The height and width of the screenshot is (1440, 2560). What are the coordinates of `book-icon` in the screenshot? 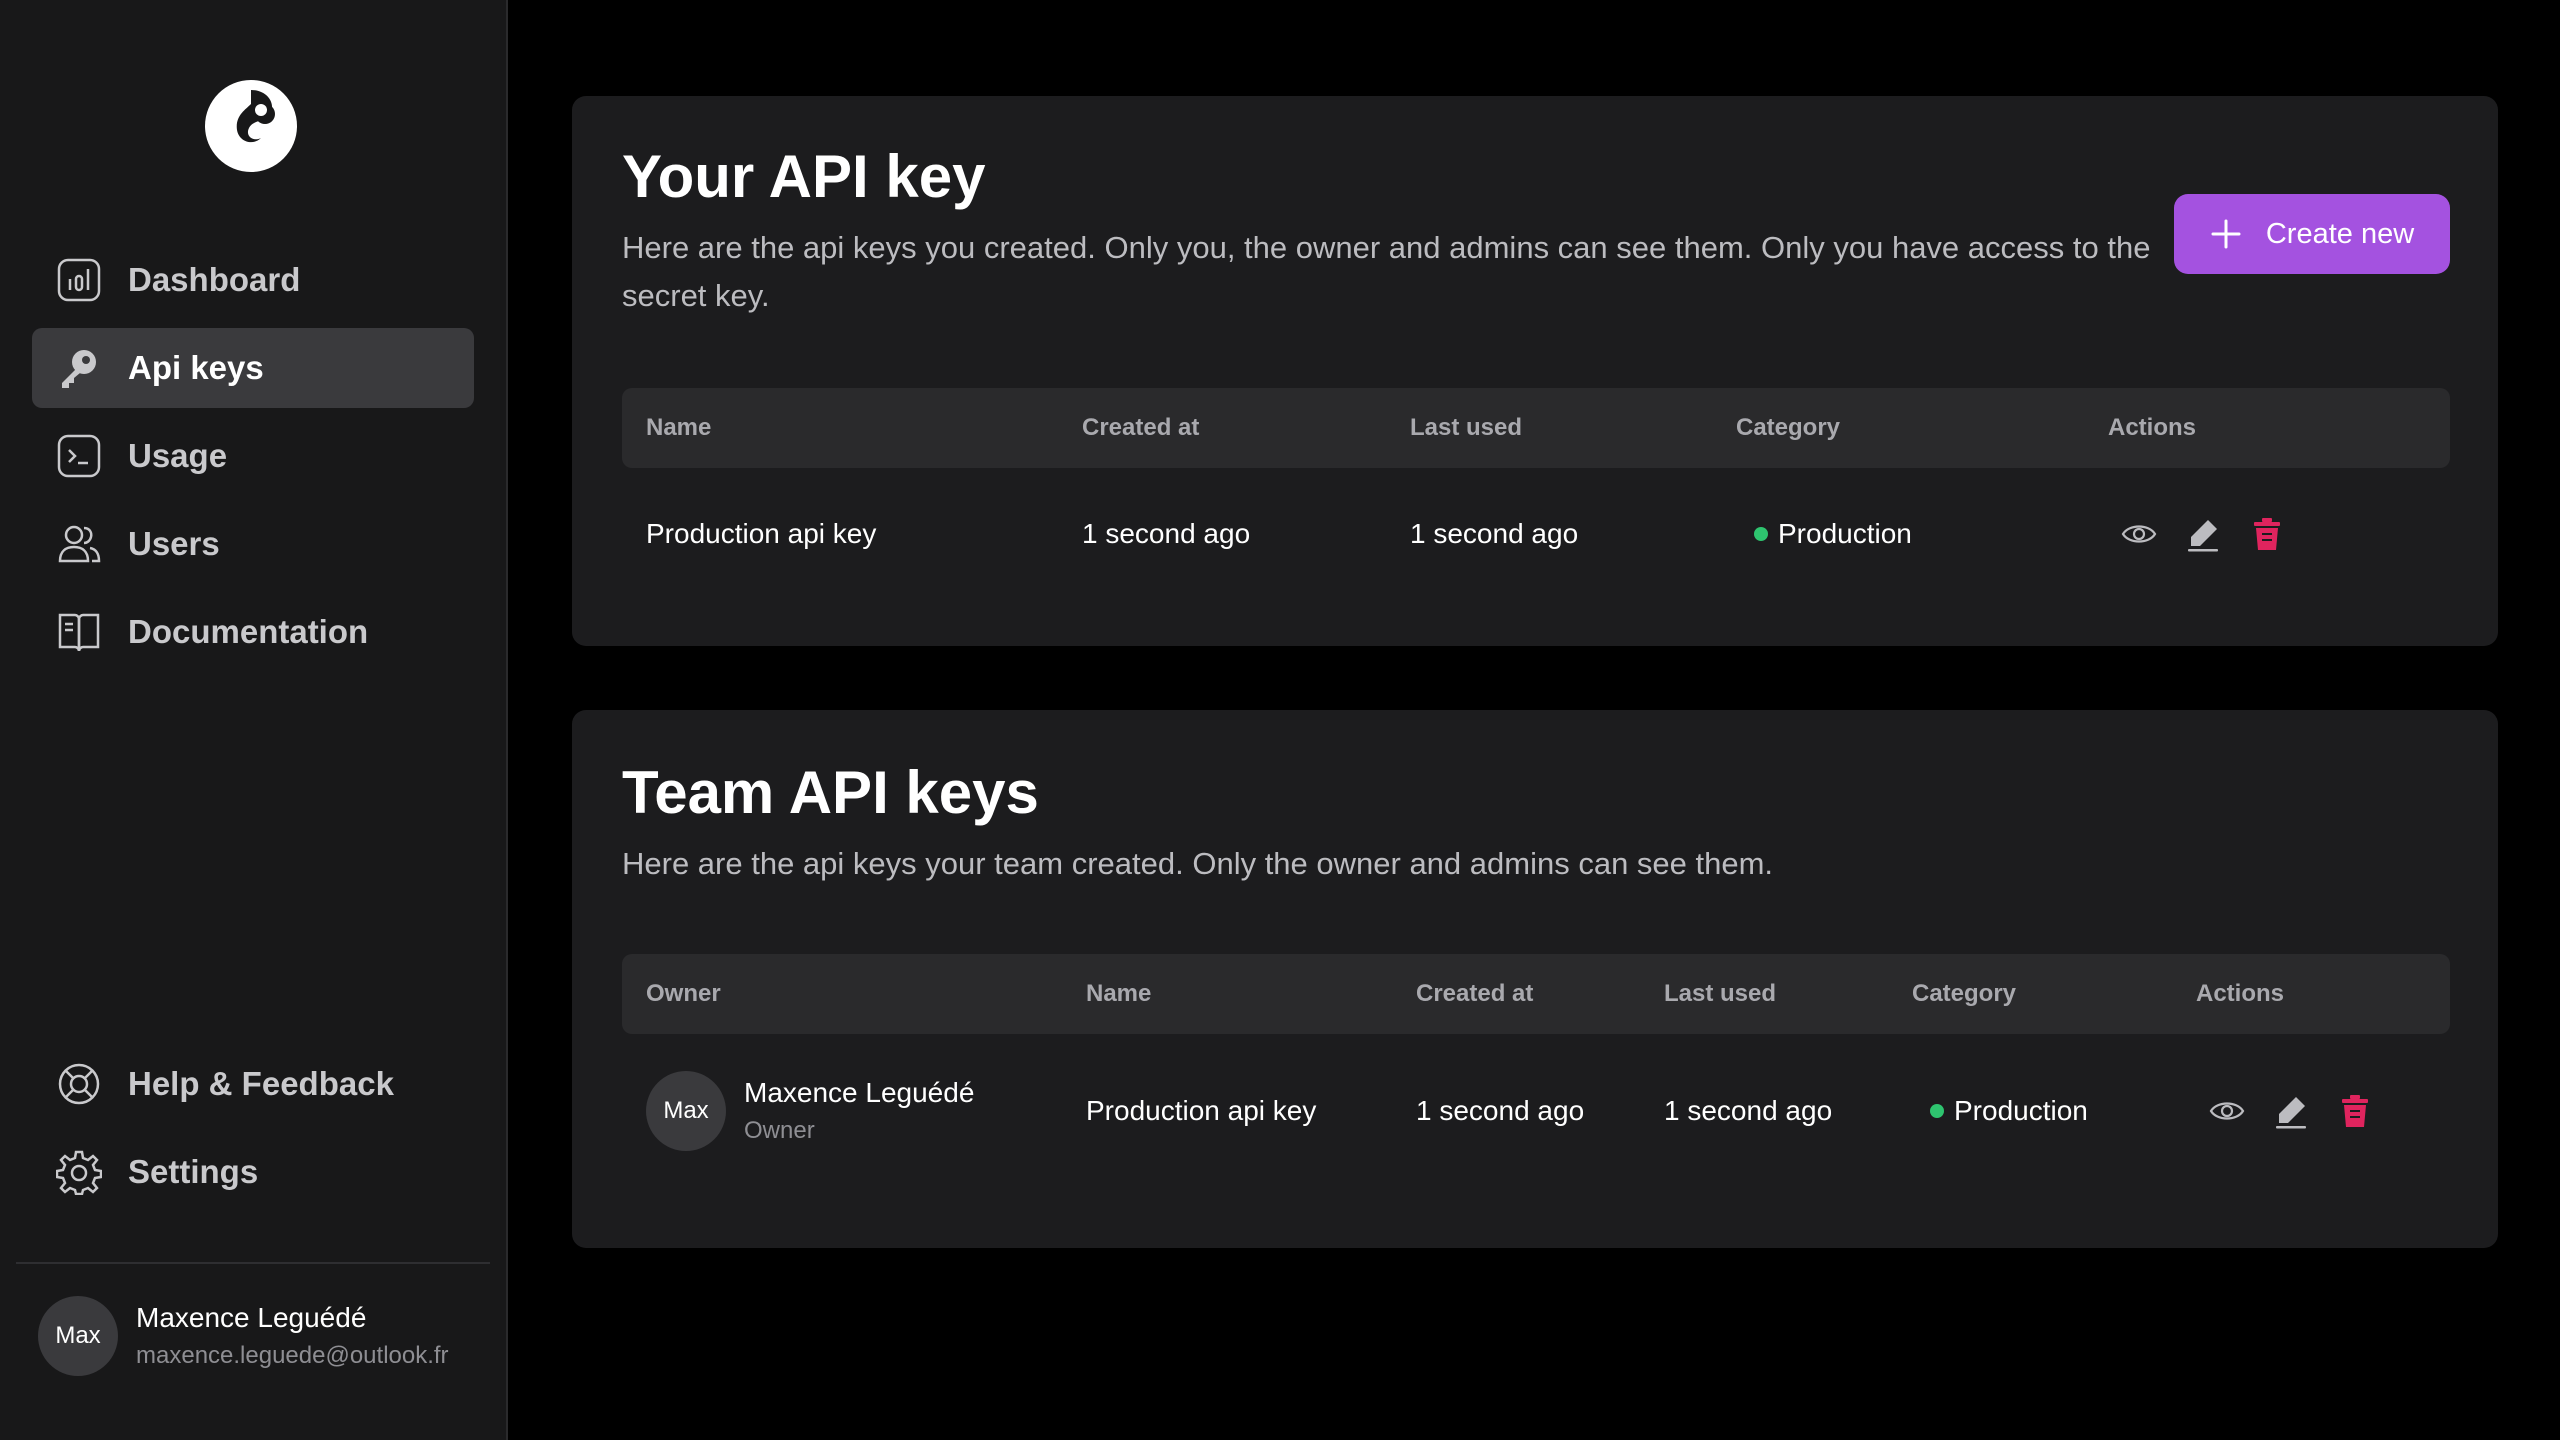 It's located at (79, 632).